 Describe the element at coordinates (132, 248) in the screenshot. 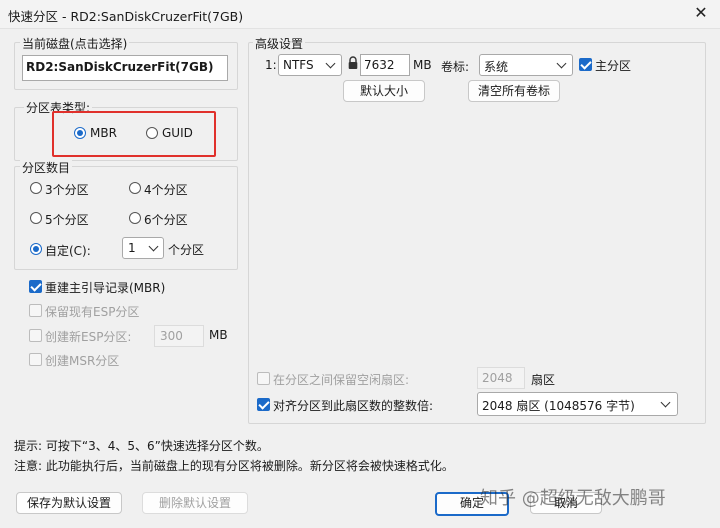

I see `custom-count-value: 1` at that location.